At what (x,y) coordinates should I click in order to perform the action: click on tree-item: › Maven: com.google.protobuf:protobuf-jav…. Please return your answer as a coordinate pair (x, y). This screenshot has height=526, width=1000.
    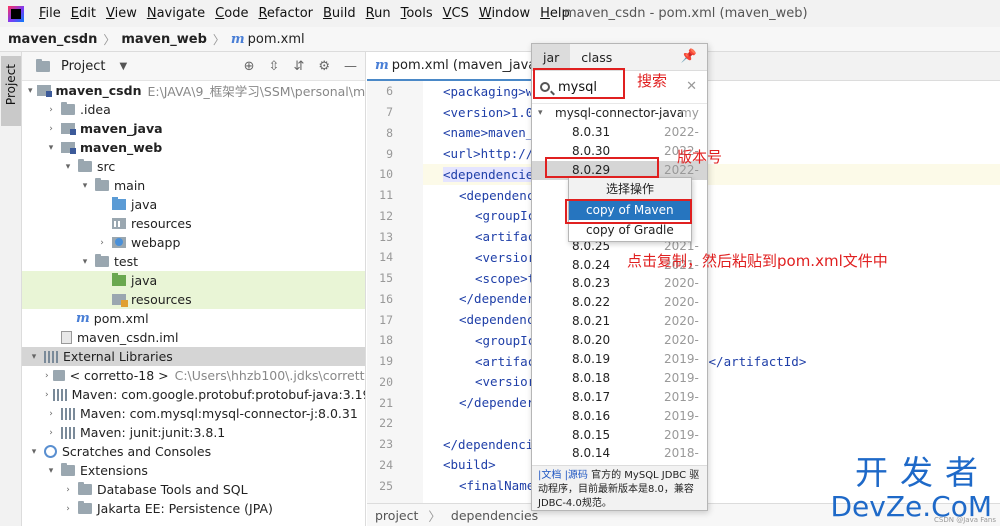
    Looking at the image, I should click on (193, 394).